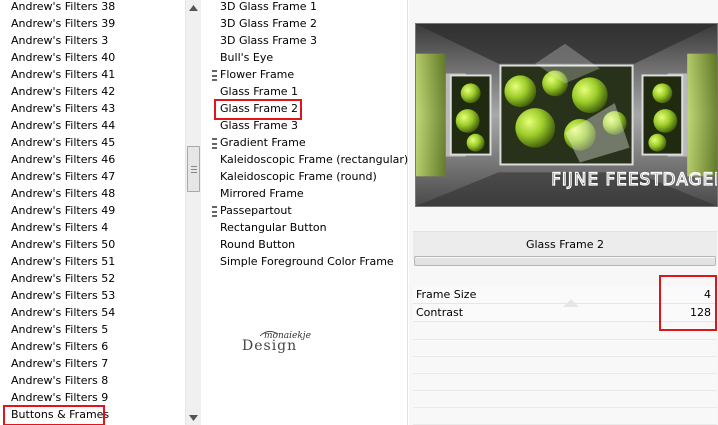  I want to click on category-item: Andrew's Filters 51, so click(63, 262).